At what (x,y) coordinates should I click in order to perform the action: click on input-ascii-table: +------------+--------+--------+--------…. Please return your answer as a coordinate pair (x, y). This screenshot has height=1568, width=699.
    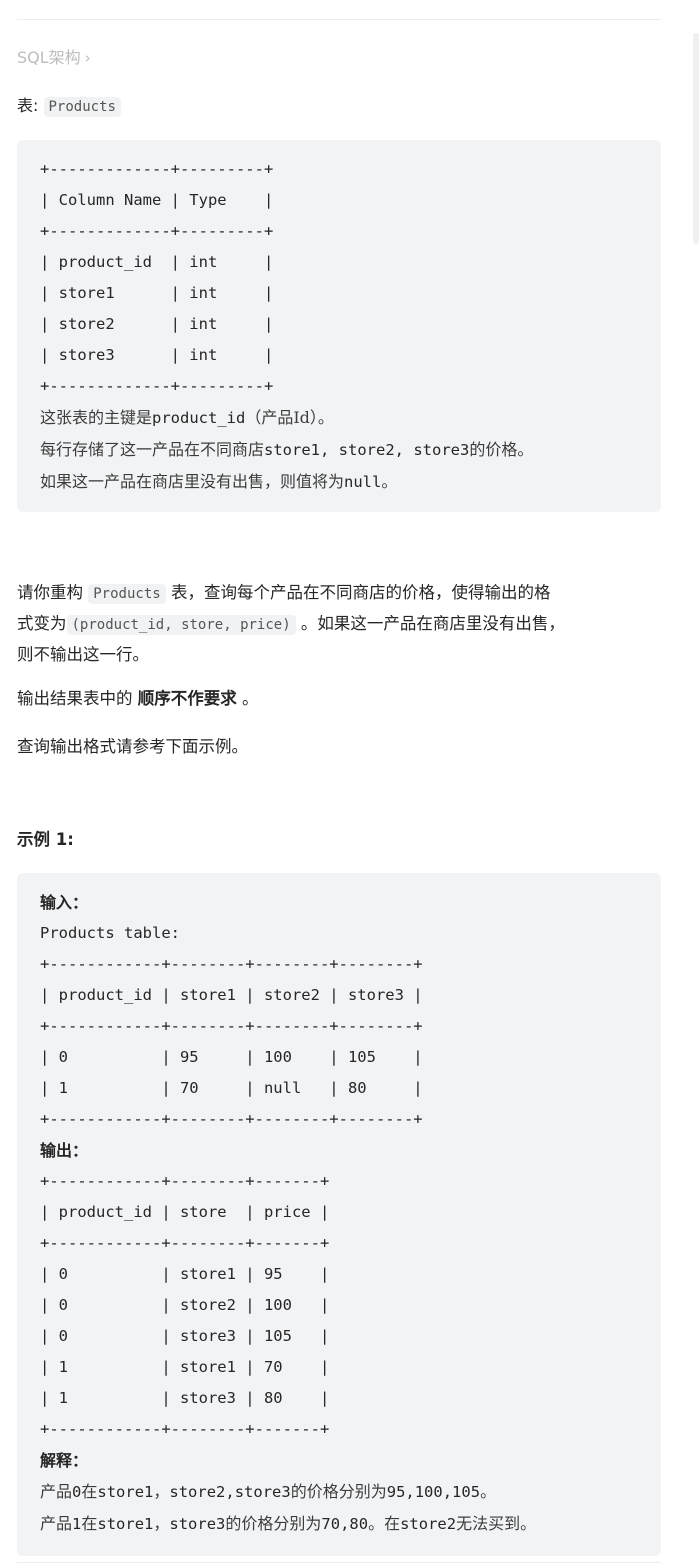
    Looking at the image, I should click on (231, 1041).